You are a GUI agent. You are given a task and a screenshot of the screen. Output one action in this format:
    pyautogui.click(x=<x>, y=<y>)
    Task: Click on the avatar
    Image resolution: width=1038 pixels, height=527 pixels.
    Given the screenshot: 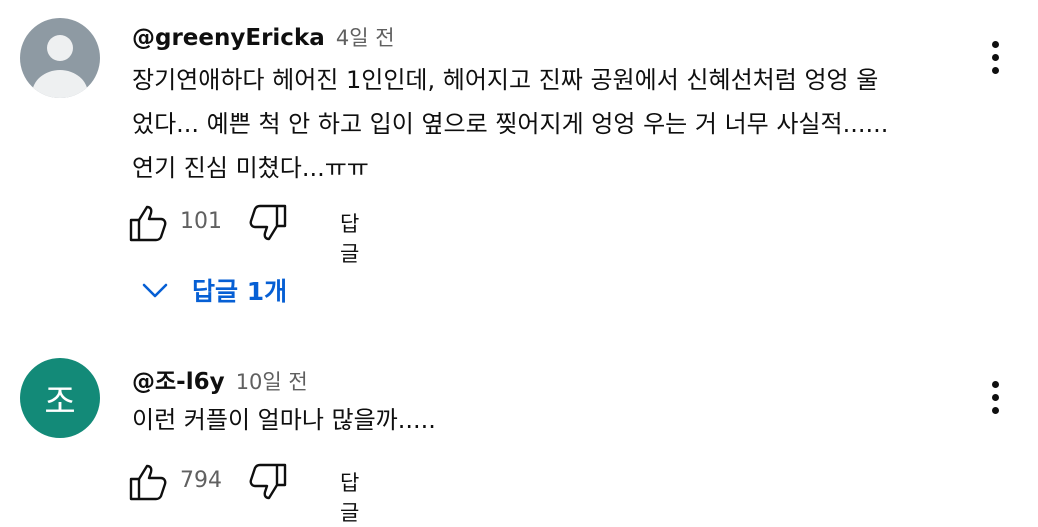 What is the action you would take?
    pyautogui.click(x=60, y=58)
    